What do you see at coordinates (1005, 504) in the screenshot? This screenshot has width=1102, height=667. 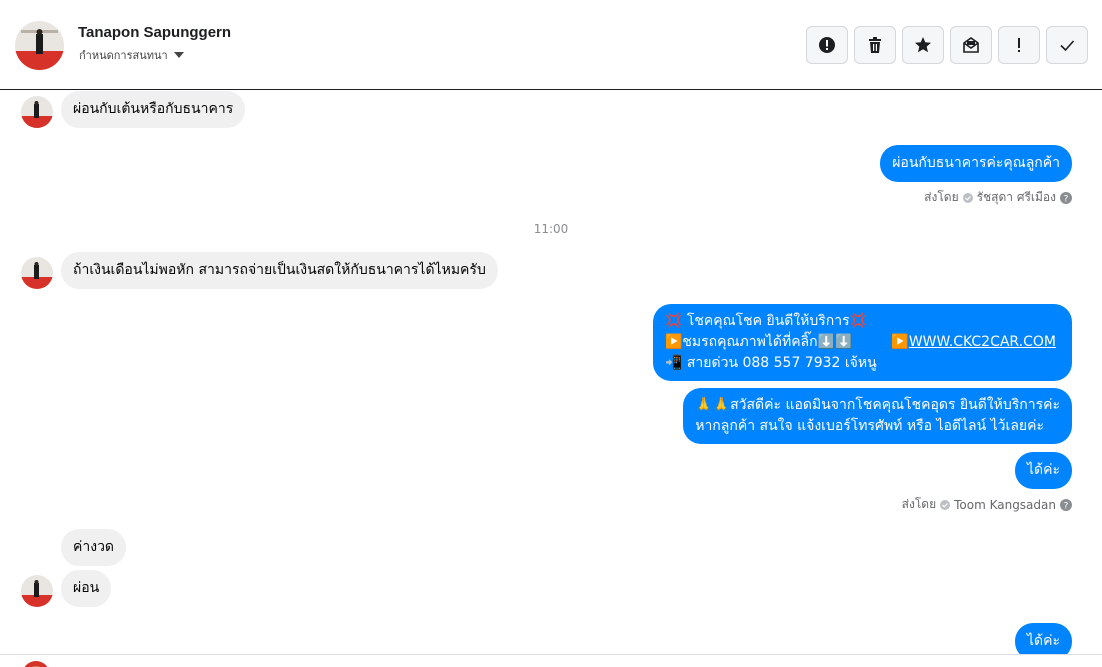 I see `sent-by-name: Toom Kangsadan` at bounding box center [1005, 504].